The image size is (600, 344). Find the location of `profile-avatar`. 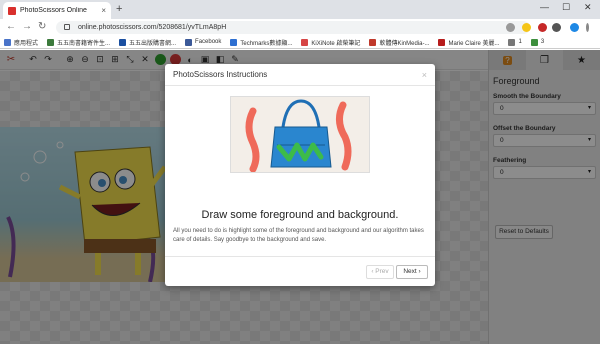

profile-avatar is located at coordinates (574, 27).